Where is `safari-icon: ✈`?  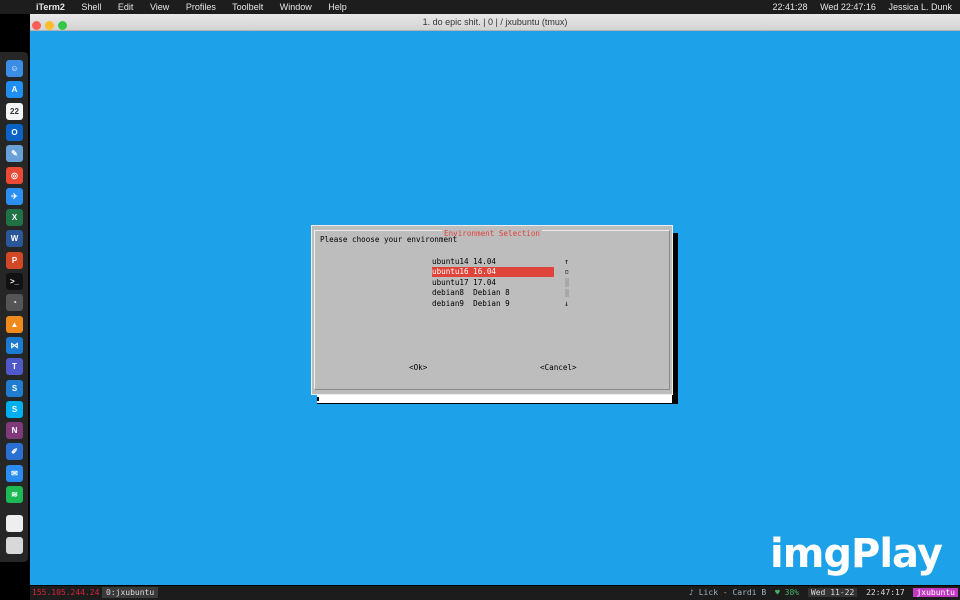 safari-icon: ✈ is located at coordinates (14, 196).